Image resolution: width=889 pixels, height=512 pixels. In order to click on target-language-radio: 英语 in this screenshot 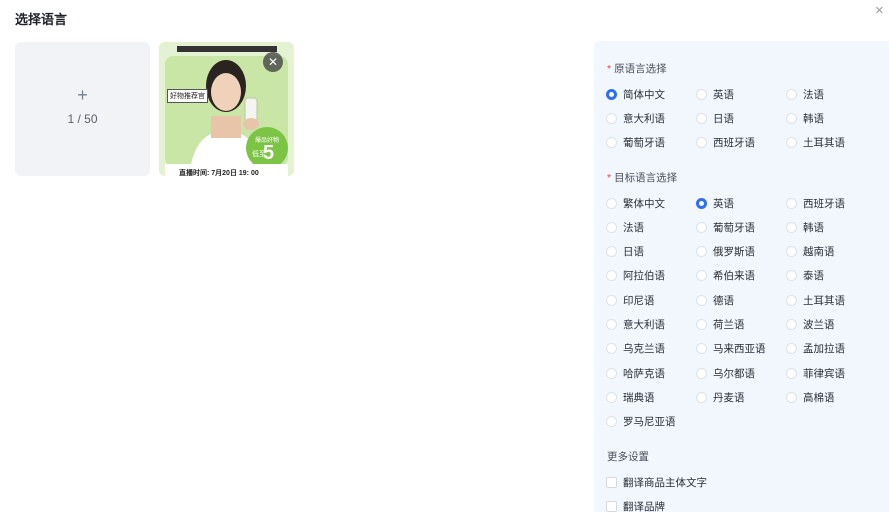, I will do `click(715, 203)`.